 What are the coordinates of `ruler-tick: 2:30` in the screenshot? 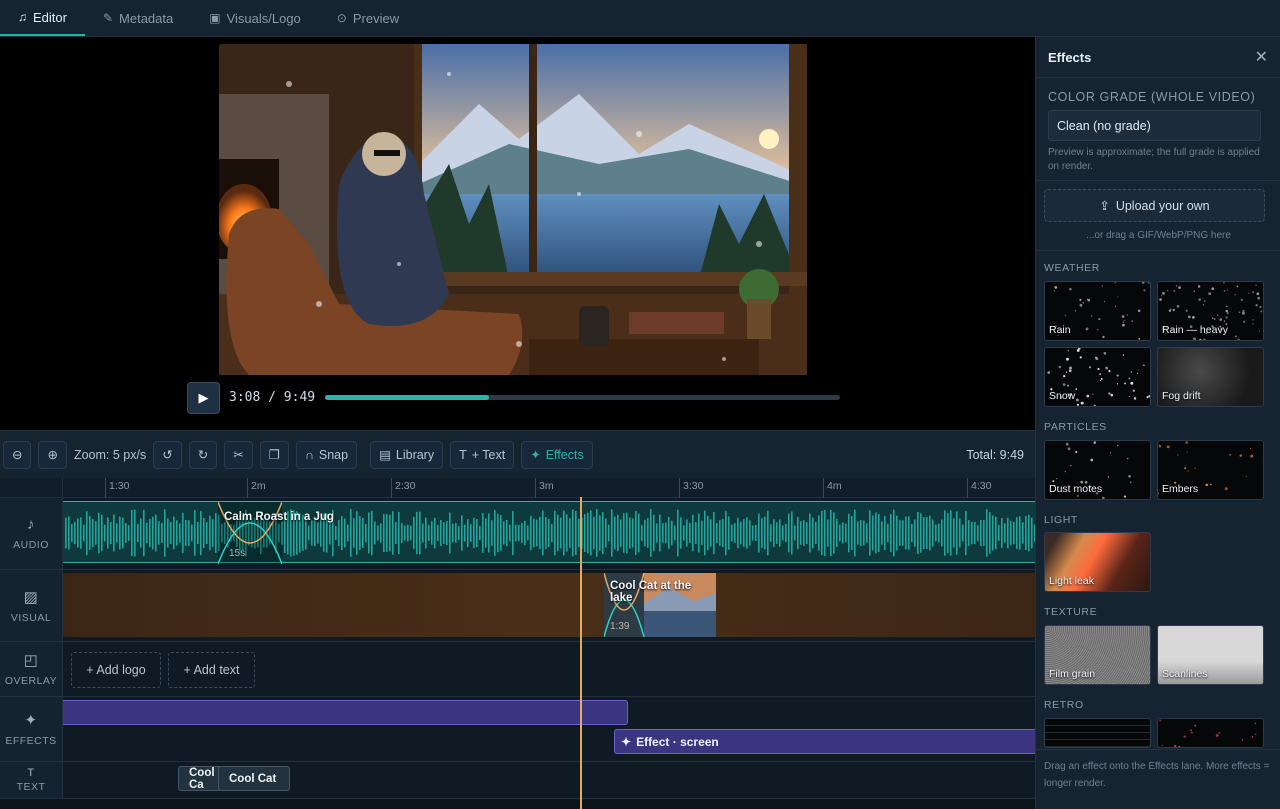 It's located at (403, 488).